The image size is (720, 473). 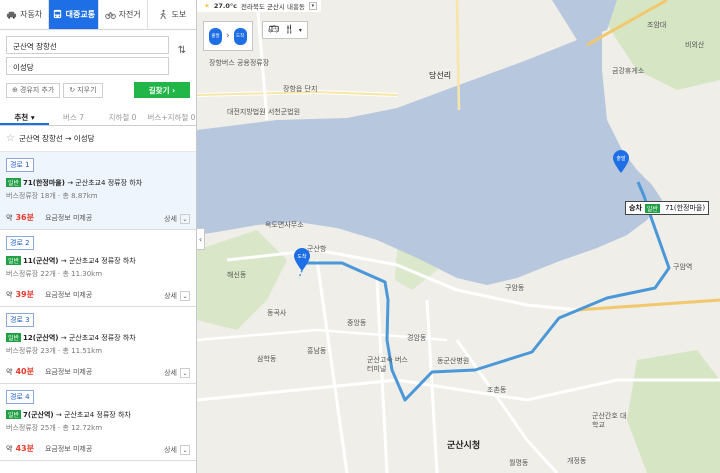 I want to click on arrow-right-icon: ›, so click(x=228, y=36).